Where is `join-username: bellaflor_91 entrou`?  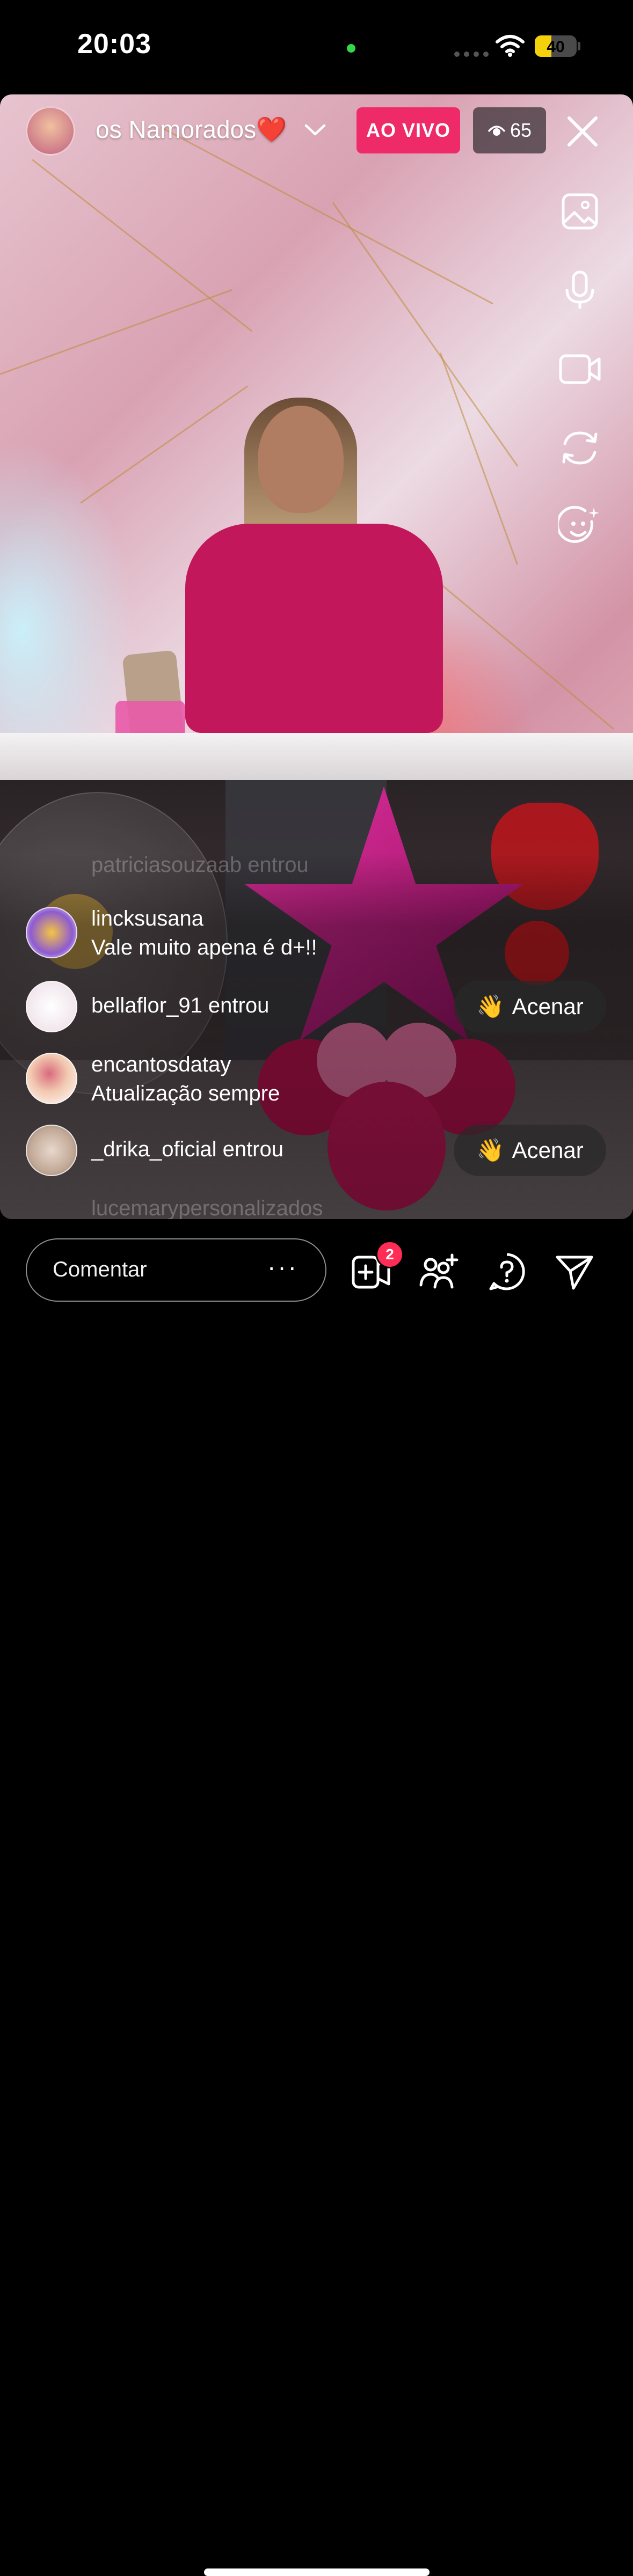
join-username: bellaflor_91 entrou is located at coordinates (180, 1006).